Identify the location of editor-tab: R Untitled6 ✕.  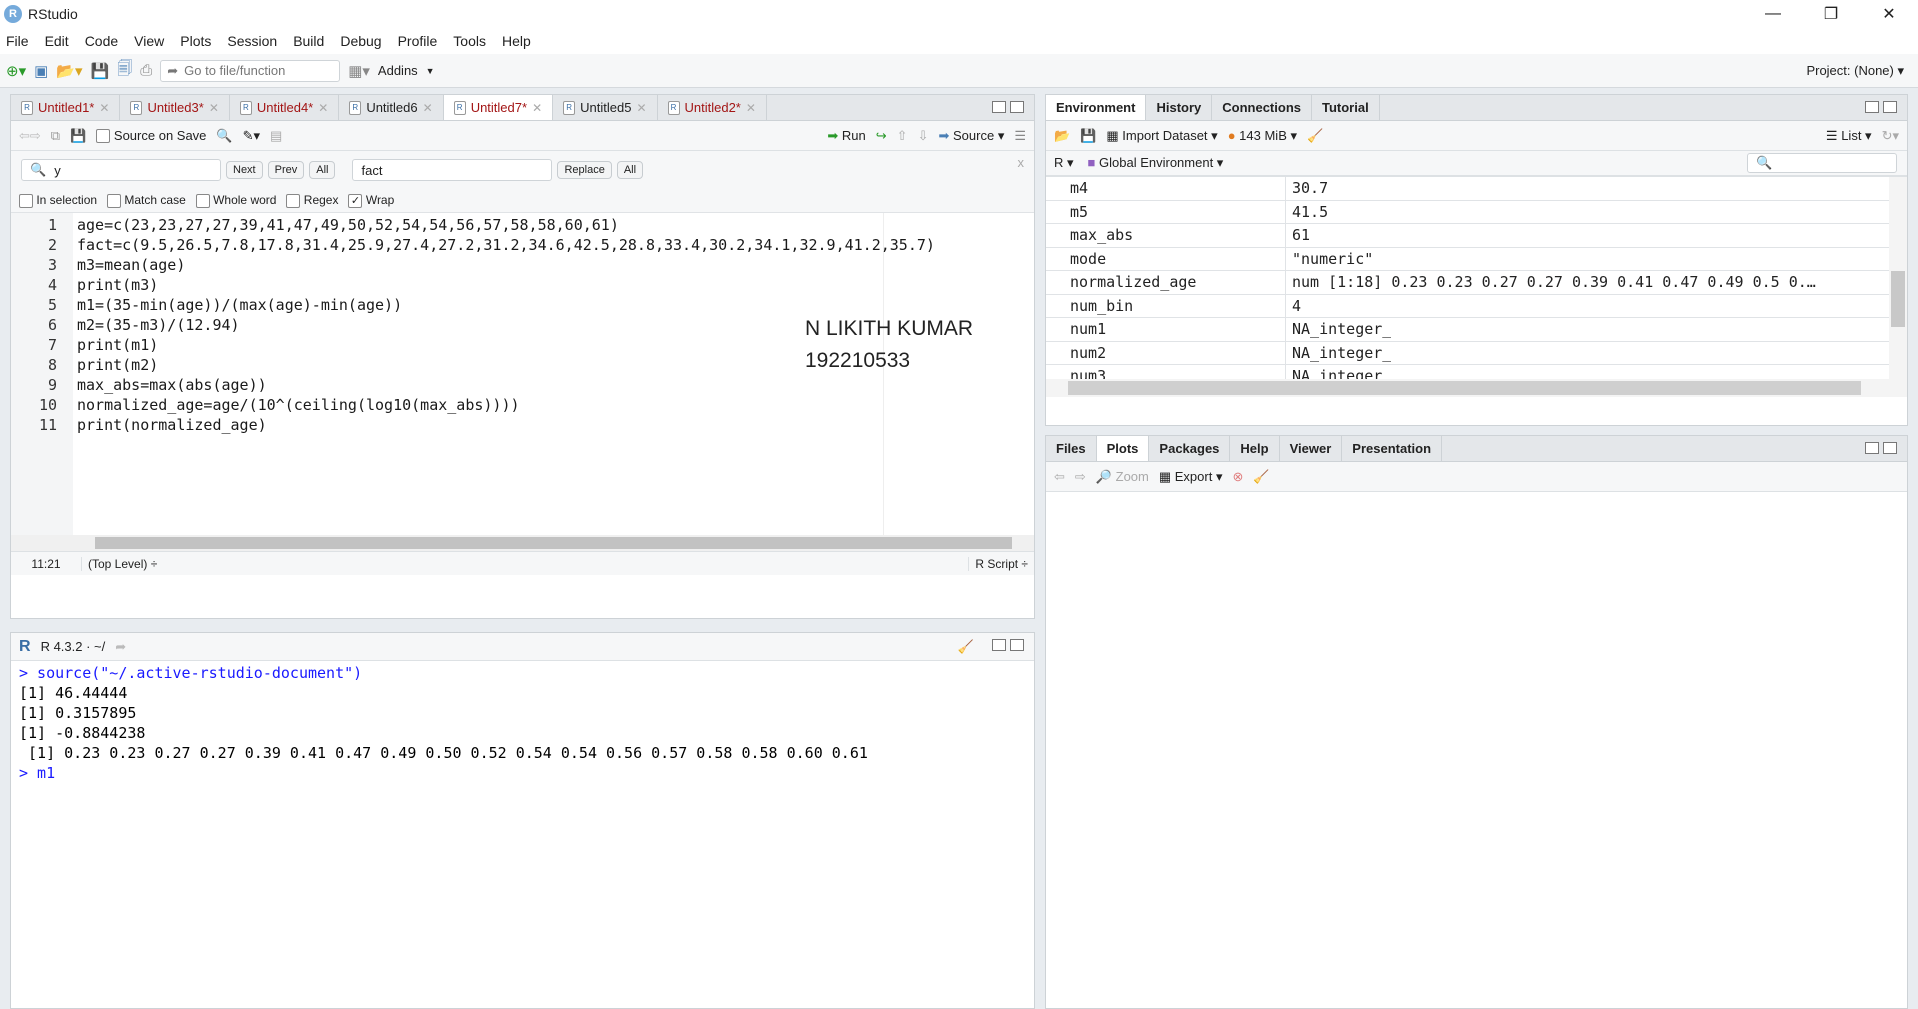
(391, 107).